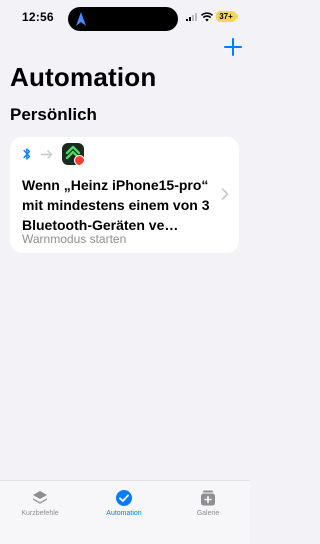 The width and height of the screenshot is (320, 544). Describe the element at coordinates (40, 497) in the screenshot. I see `layers-icon` at that location.